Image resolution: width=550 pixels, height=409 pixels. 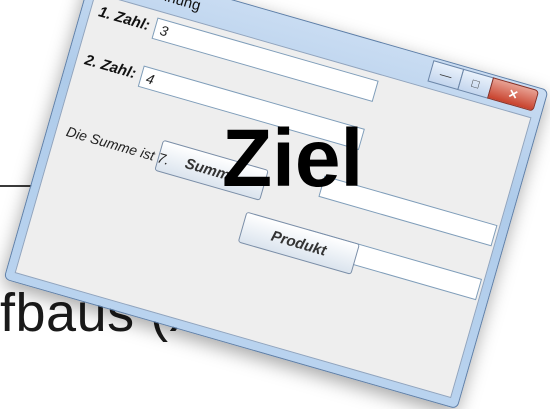 I want to click on second-number-label: 2. Zahl:, so click(x=110, y=67).